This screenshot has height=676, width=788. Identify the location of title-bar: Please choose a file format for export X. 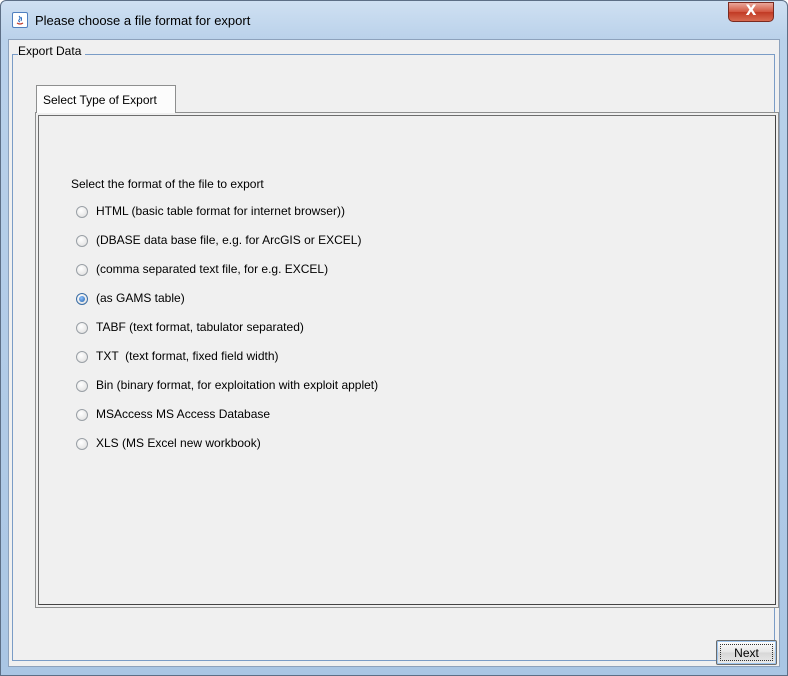
(394, 20).